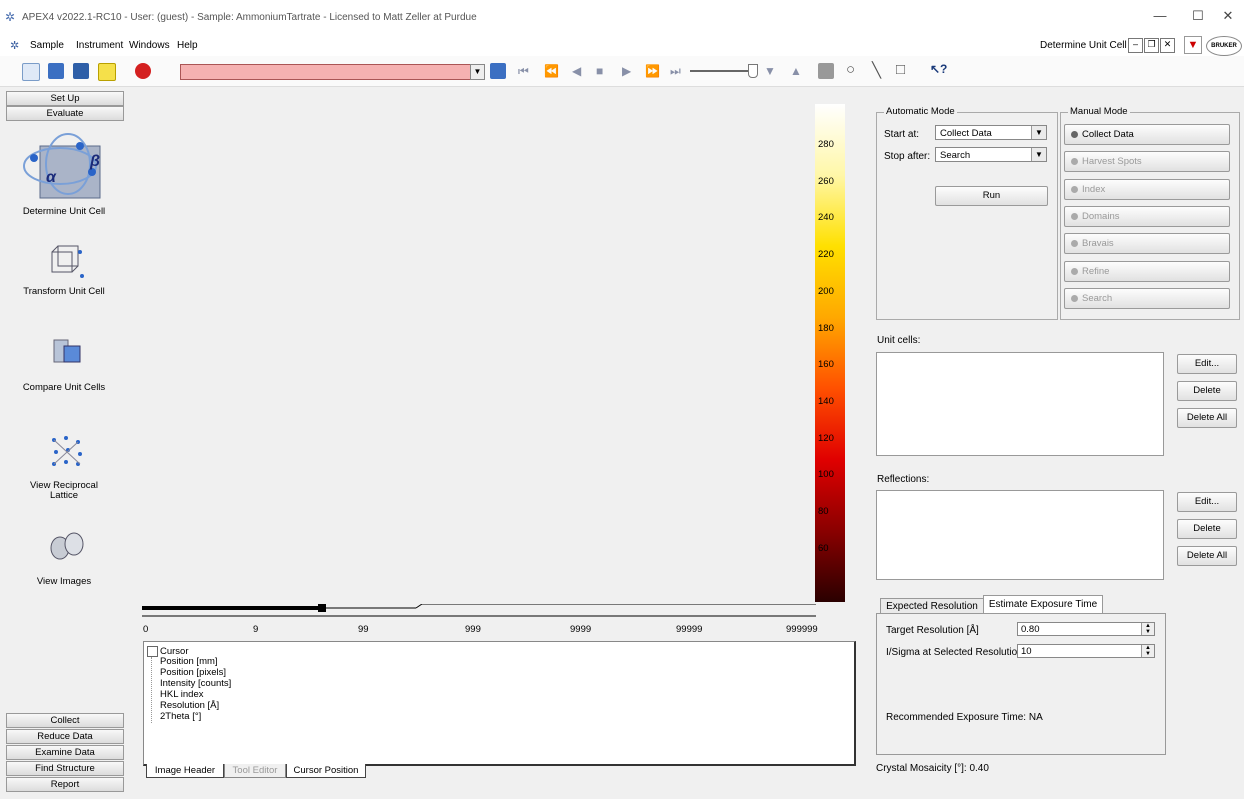 This screenshot has width=1244, height=799. What do you see at coordinates (932, 606) in the screenshot?
I see `tab-expected-resolution: Expected Resolution` at bounding box center [932, 606].